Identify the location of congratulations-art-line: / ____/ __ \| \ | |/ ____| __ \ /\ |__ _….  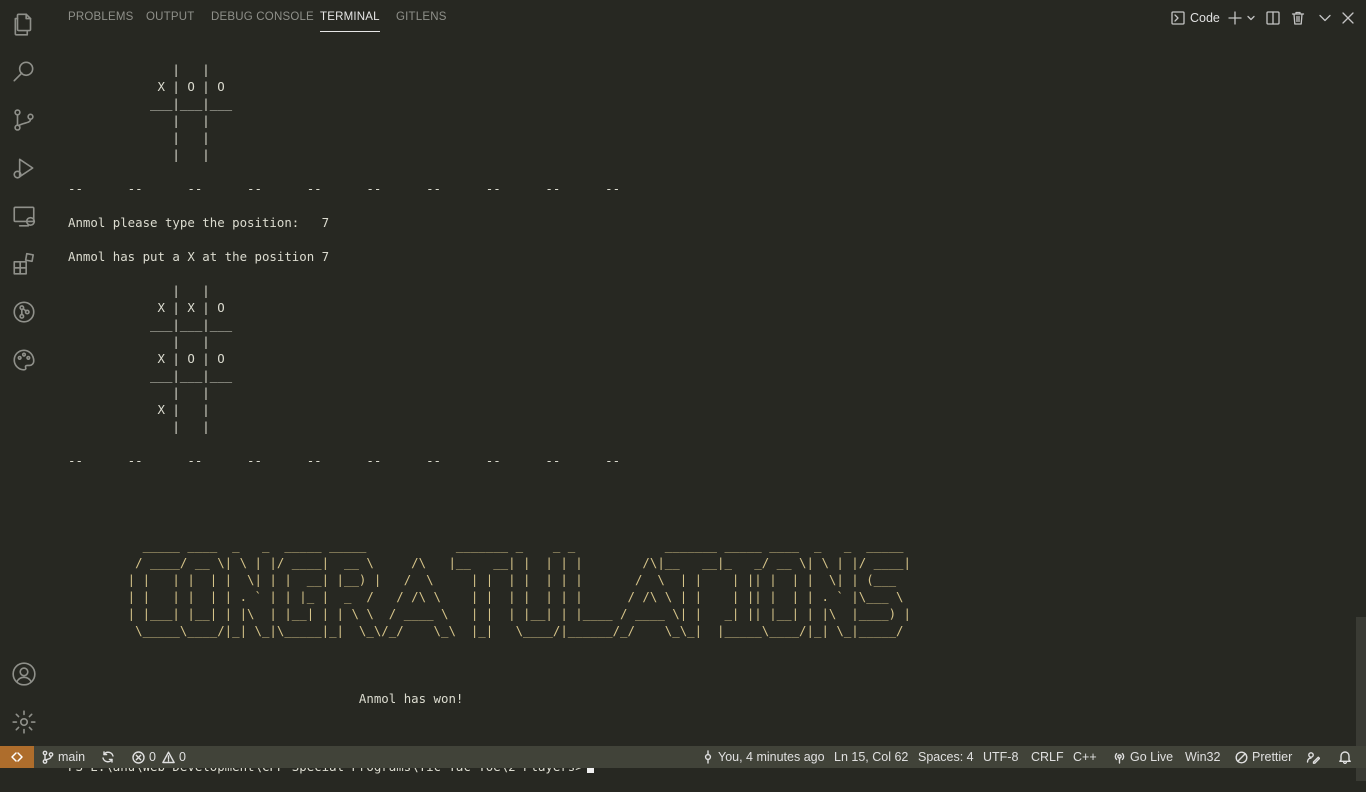
(489, 562).